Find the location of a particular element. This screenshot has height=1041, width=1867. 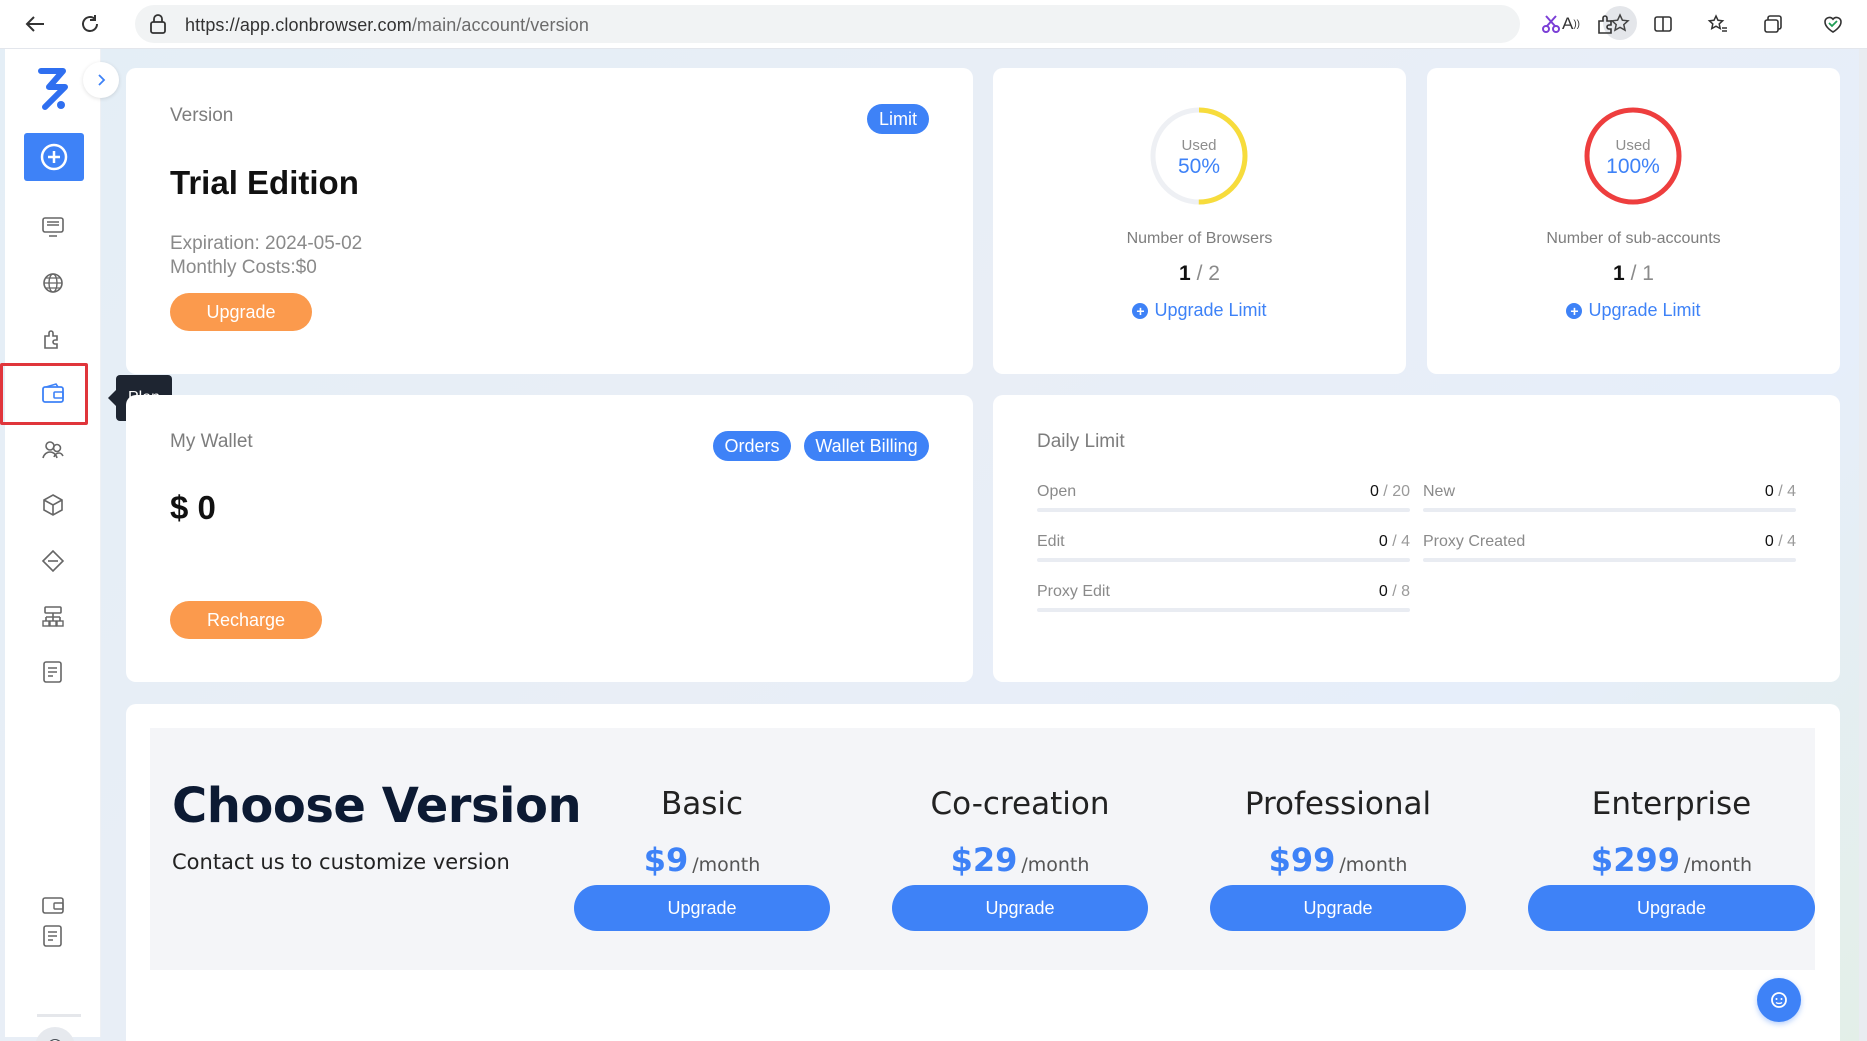

sidebar-item-tags is located at coordinates (53, 561).